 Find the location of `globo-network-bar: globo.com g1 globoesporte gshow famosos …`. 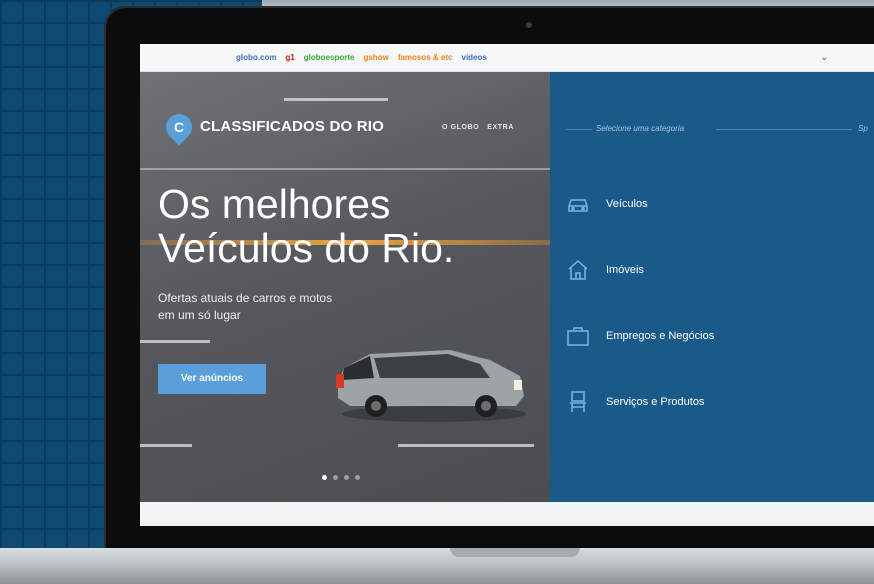

globo-network-bar: globo.com g1 globoesporte gshow famosos … is located at coordinates (507, 58).